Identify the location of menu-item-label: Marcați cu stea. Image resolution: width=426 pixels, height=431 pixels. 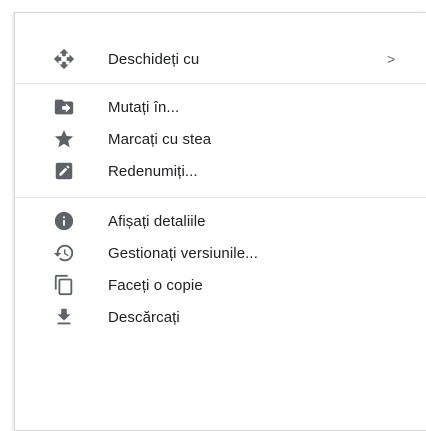
(160, 139).